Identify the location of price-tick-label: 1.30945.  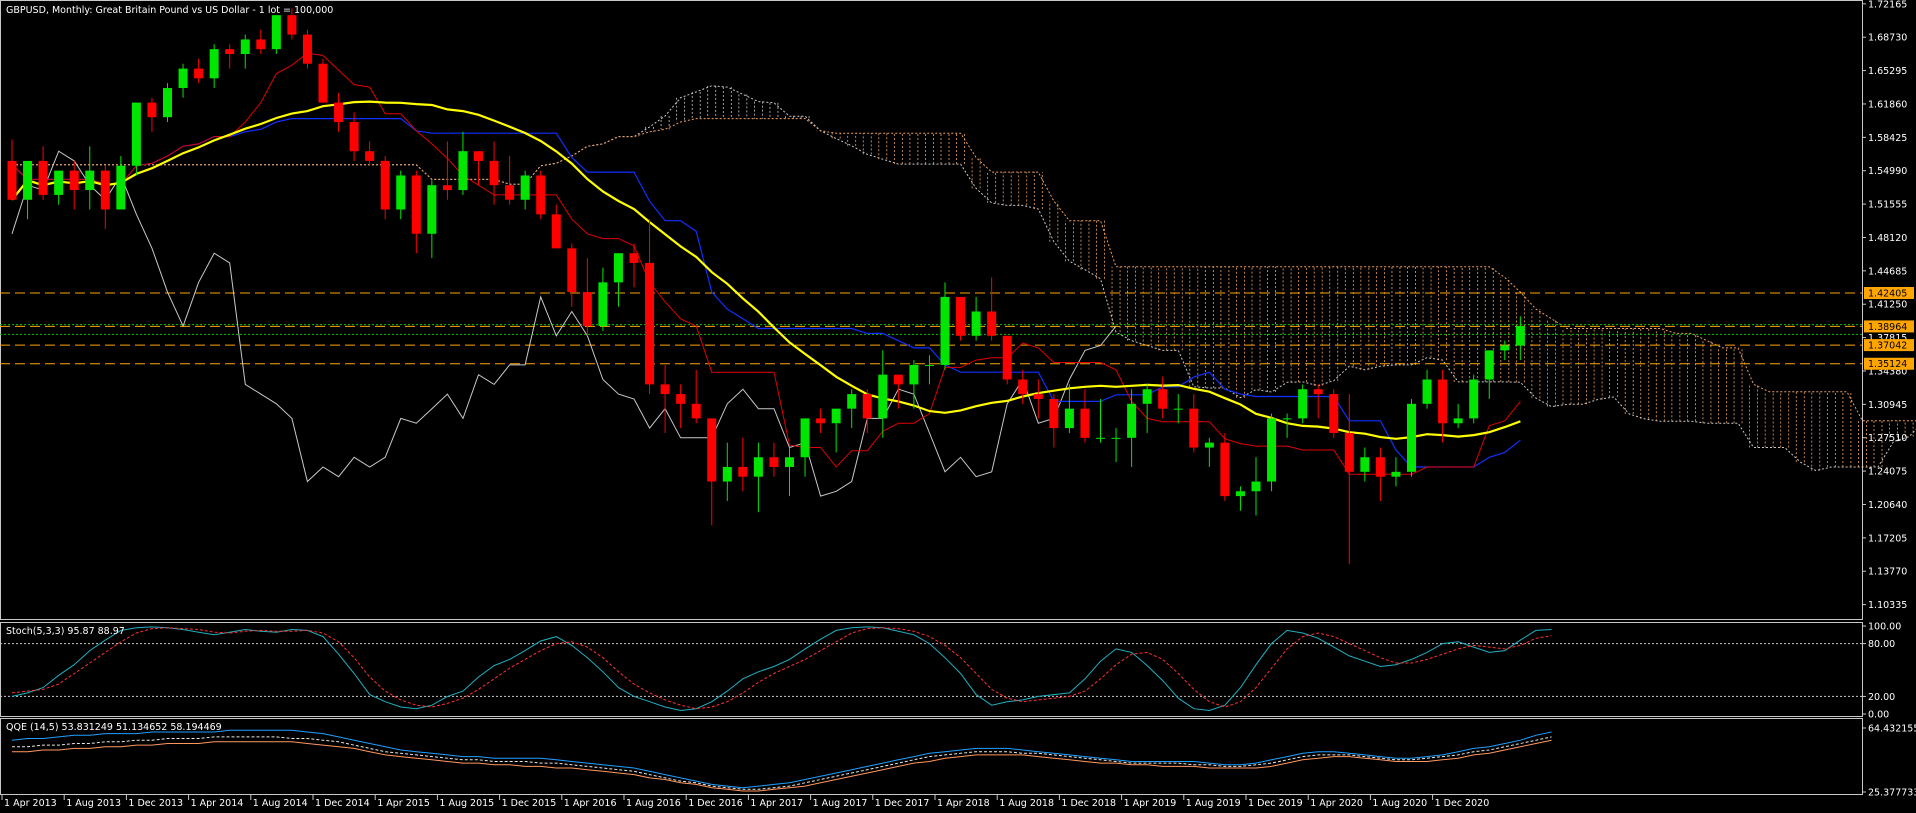
(1887, 405).